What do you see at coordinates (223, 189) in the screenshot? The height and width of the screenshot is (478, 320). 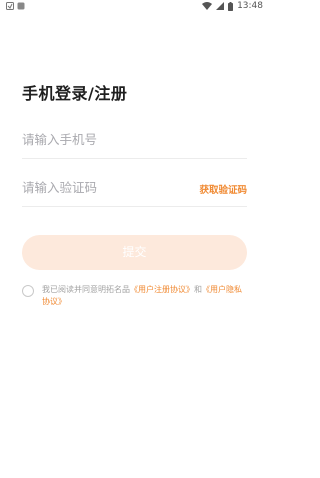 I see `get-code-button: 获取验证码` at bounding box center [223, 189].